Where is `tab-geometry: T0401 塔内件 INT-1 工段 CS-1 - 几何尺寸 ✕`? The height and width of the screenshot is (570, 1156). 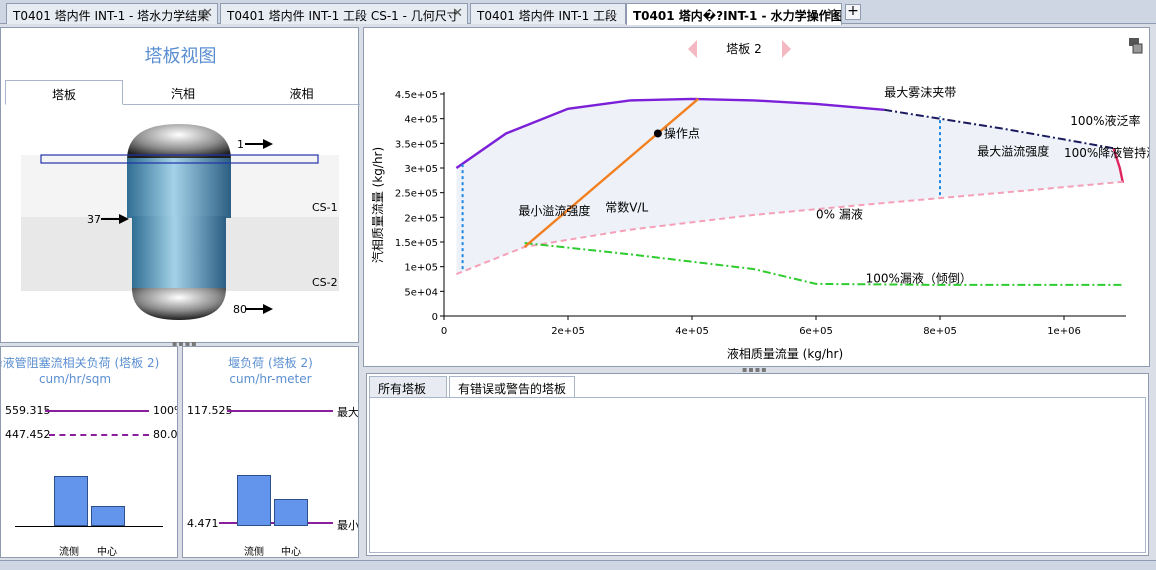 tab-geometry: T0401 塔内件 INT-1 工段 CS-1 - 几何尺寸 ✕ is located at coordinates (344, 13).